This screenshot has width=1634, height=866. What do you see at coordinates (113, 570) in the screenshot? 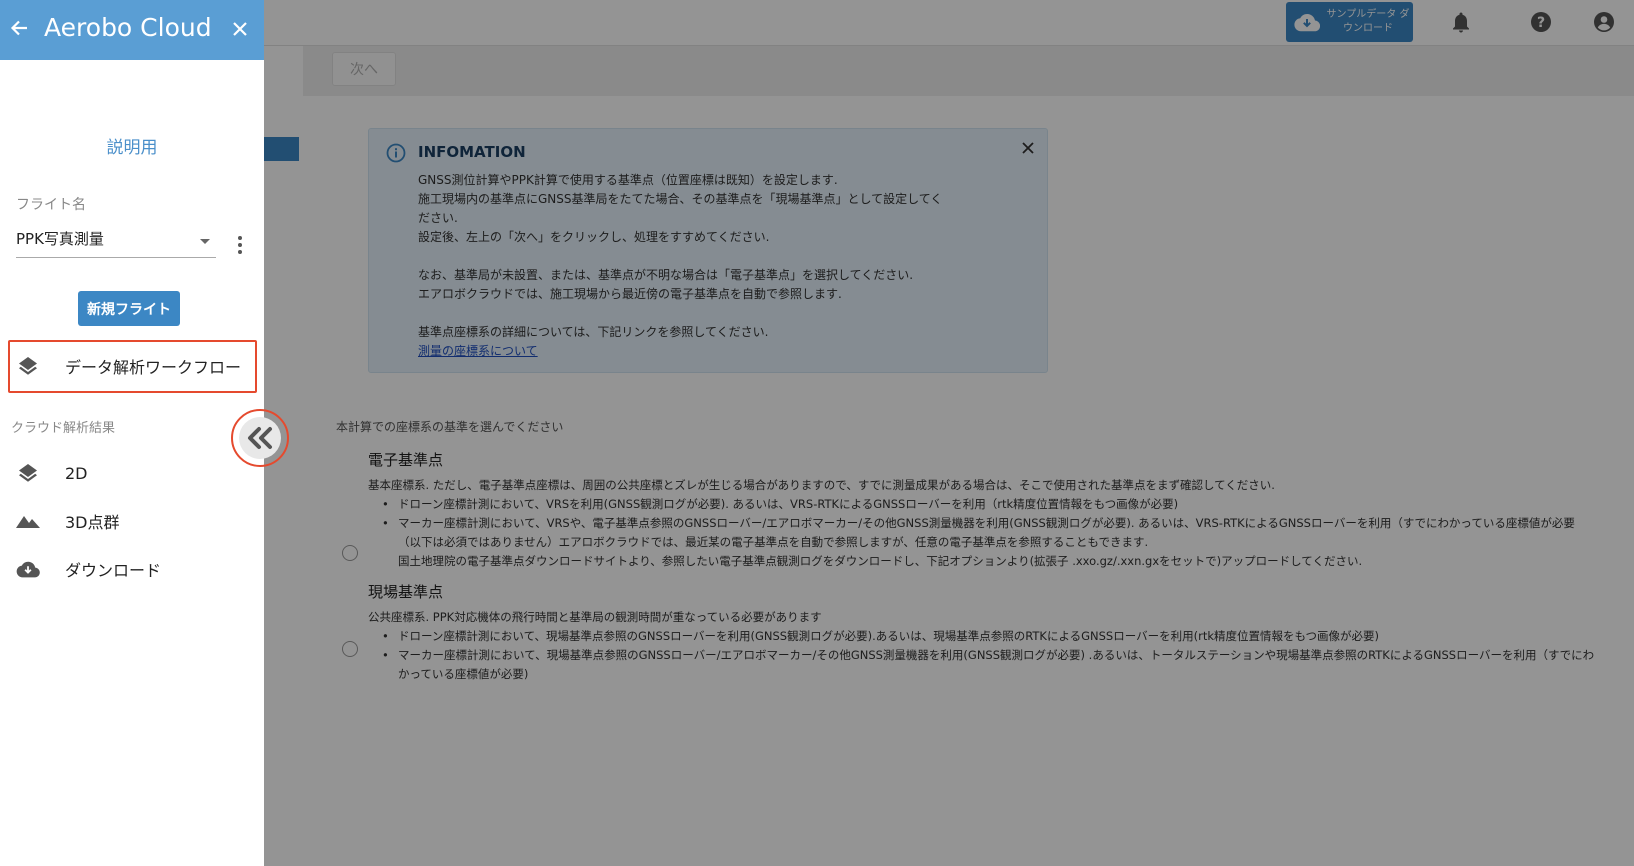
I see `nav-item-label: ダウンロード` at bounding box center [113, 570].